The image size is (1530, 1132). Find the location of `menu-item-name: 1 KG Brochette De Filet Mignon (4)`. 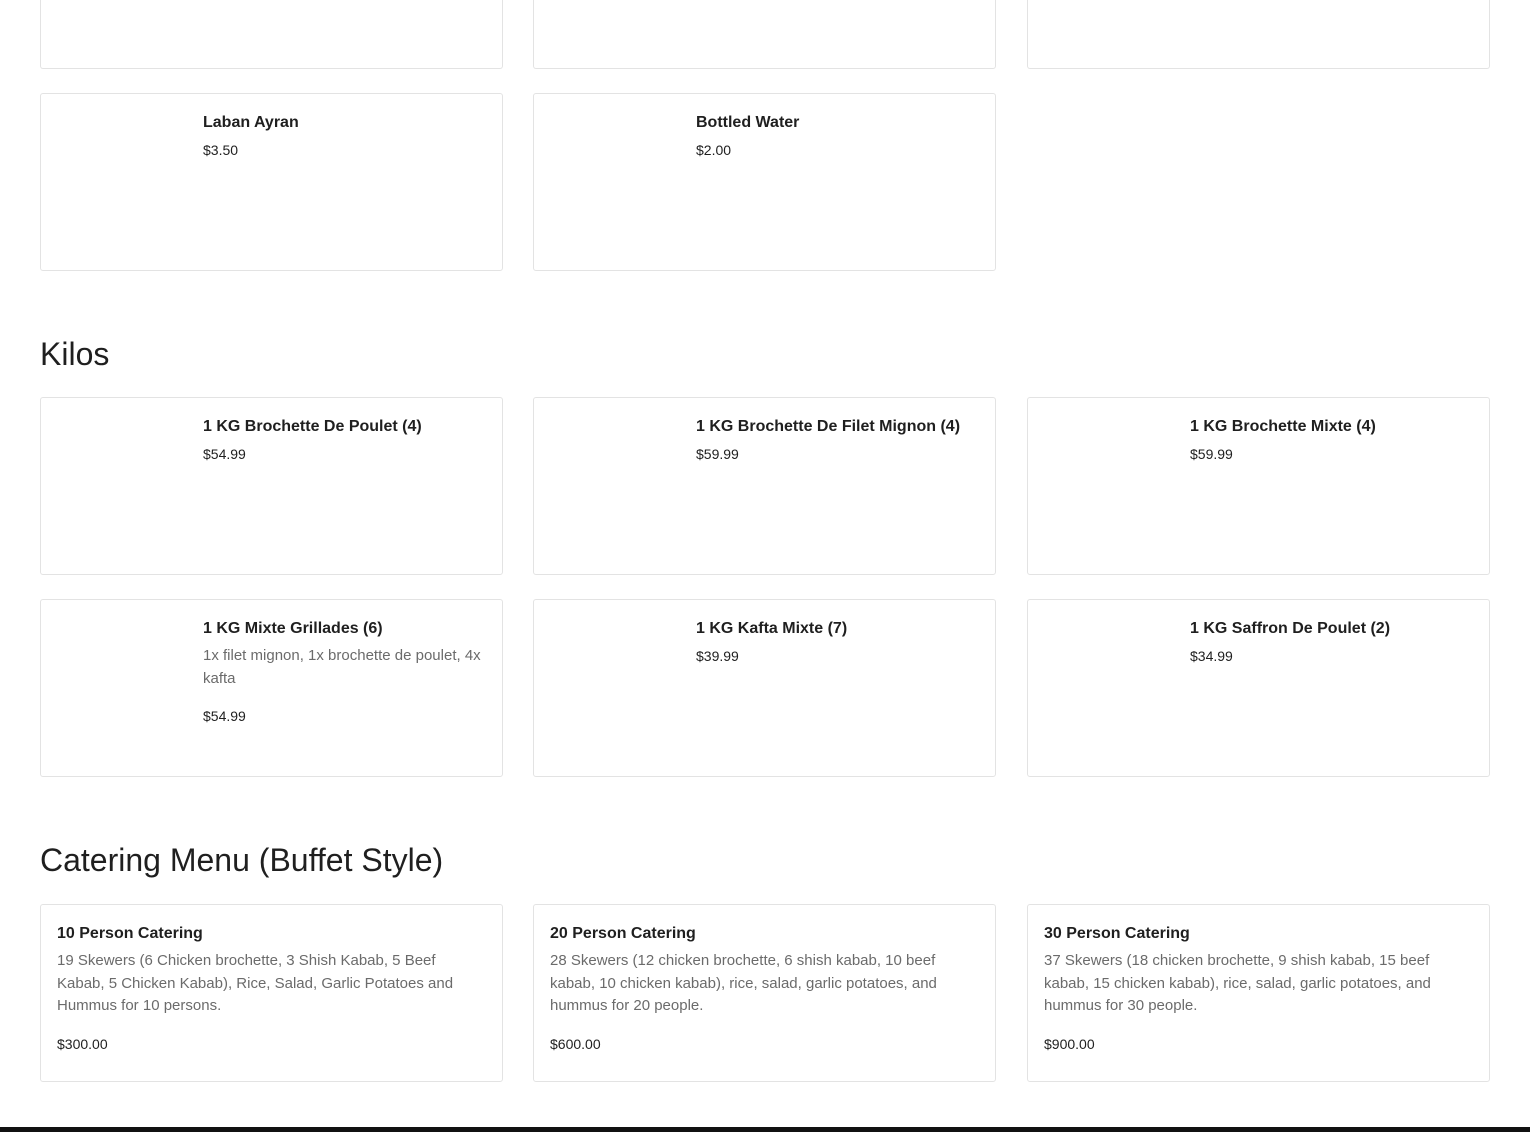

menu-item-name: 1 KG Brochette De Filet Mignon (4) is located at coordinates (828, 426).